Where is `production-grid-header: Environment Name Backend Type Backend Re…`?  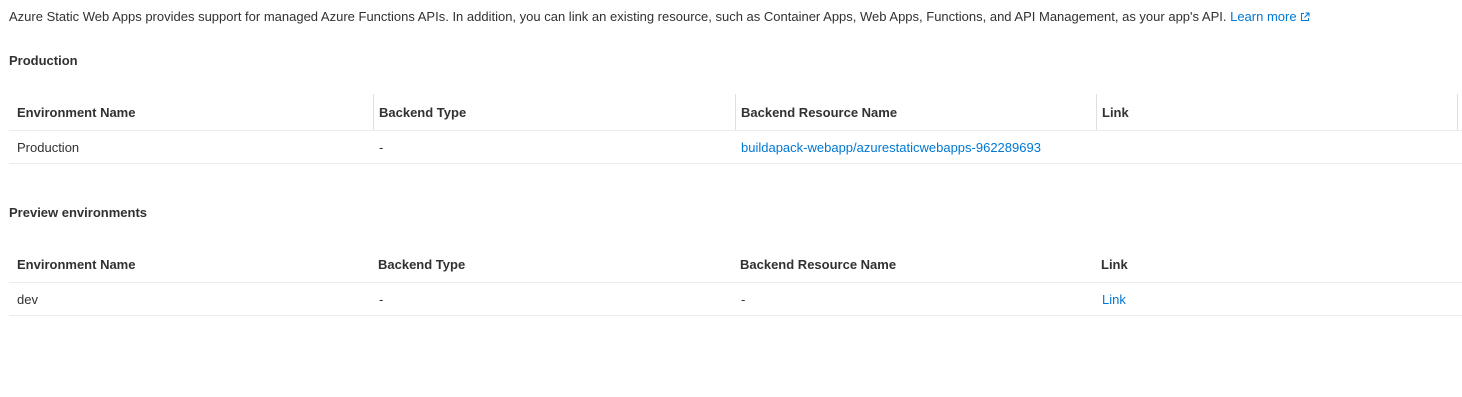 production-grid-header: Environment Name Backend Type Backend Re… is located at coordinates (735, 112).